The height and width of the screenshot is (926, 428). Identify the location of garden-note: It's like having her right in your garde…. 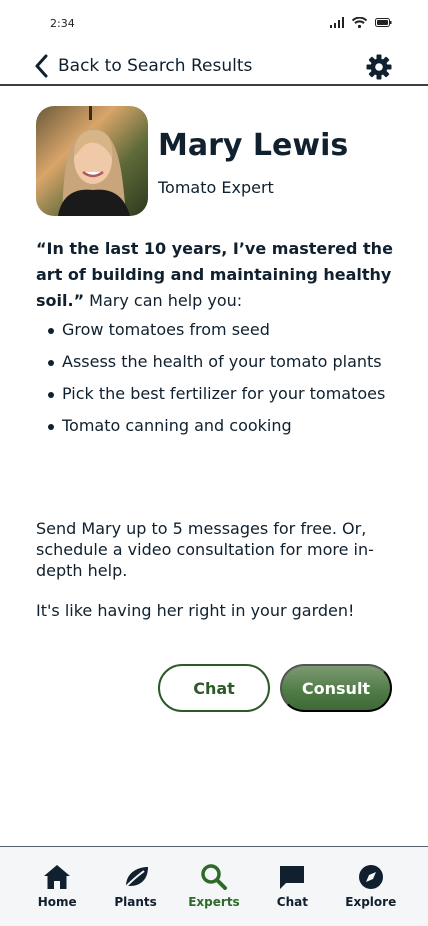
(195, 610).